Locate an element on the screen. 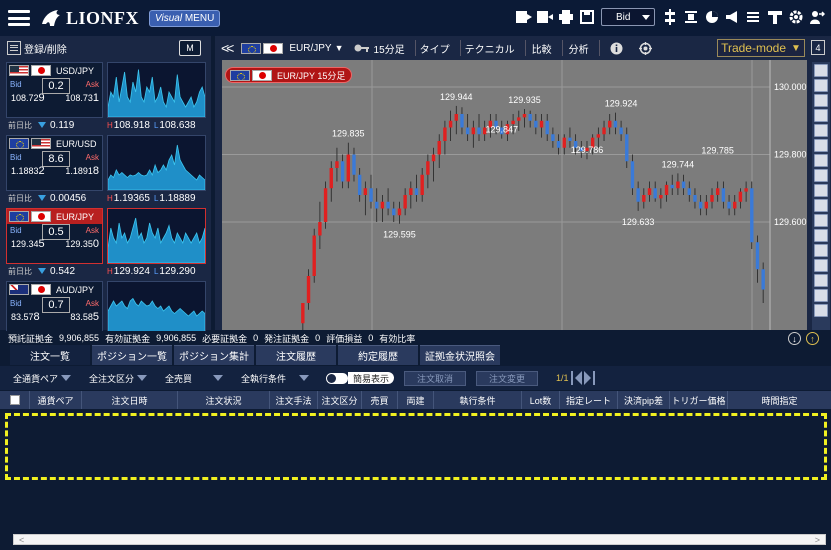 The width and height of the screenshot is (831, 550). arrow-up-circle-icon: ↑ is located at coordinates (812, 338).